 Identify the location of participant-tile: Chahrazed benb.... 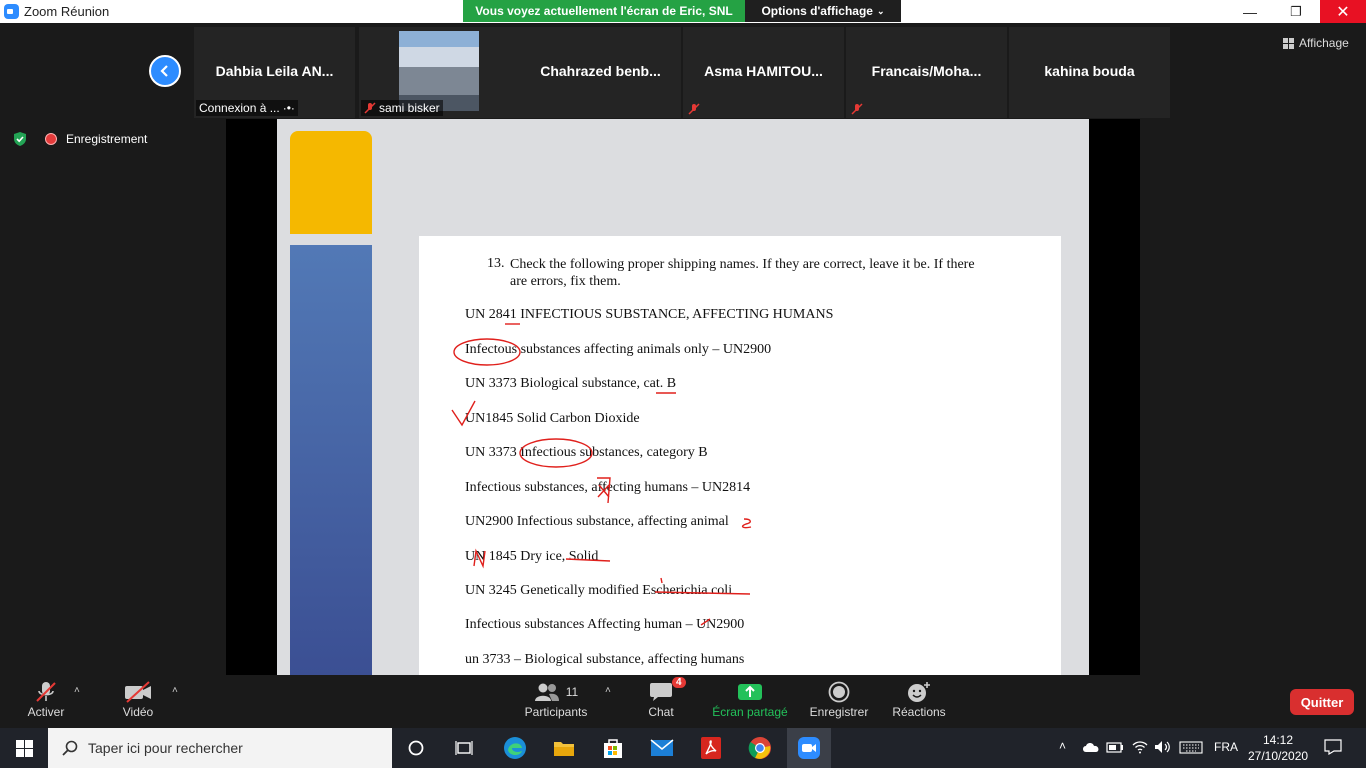
(600, 72).